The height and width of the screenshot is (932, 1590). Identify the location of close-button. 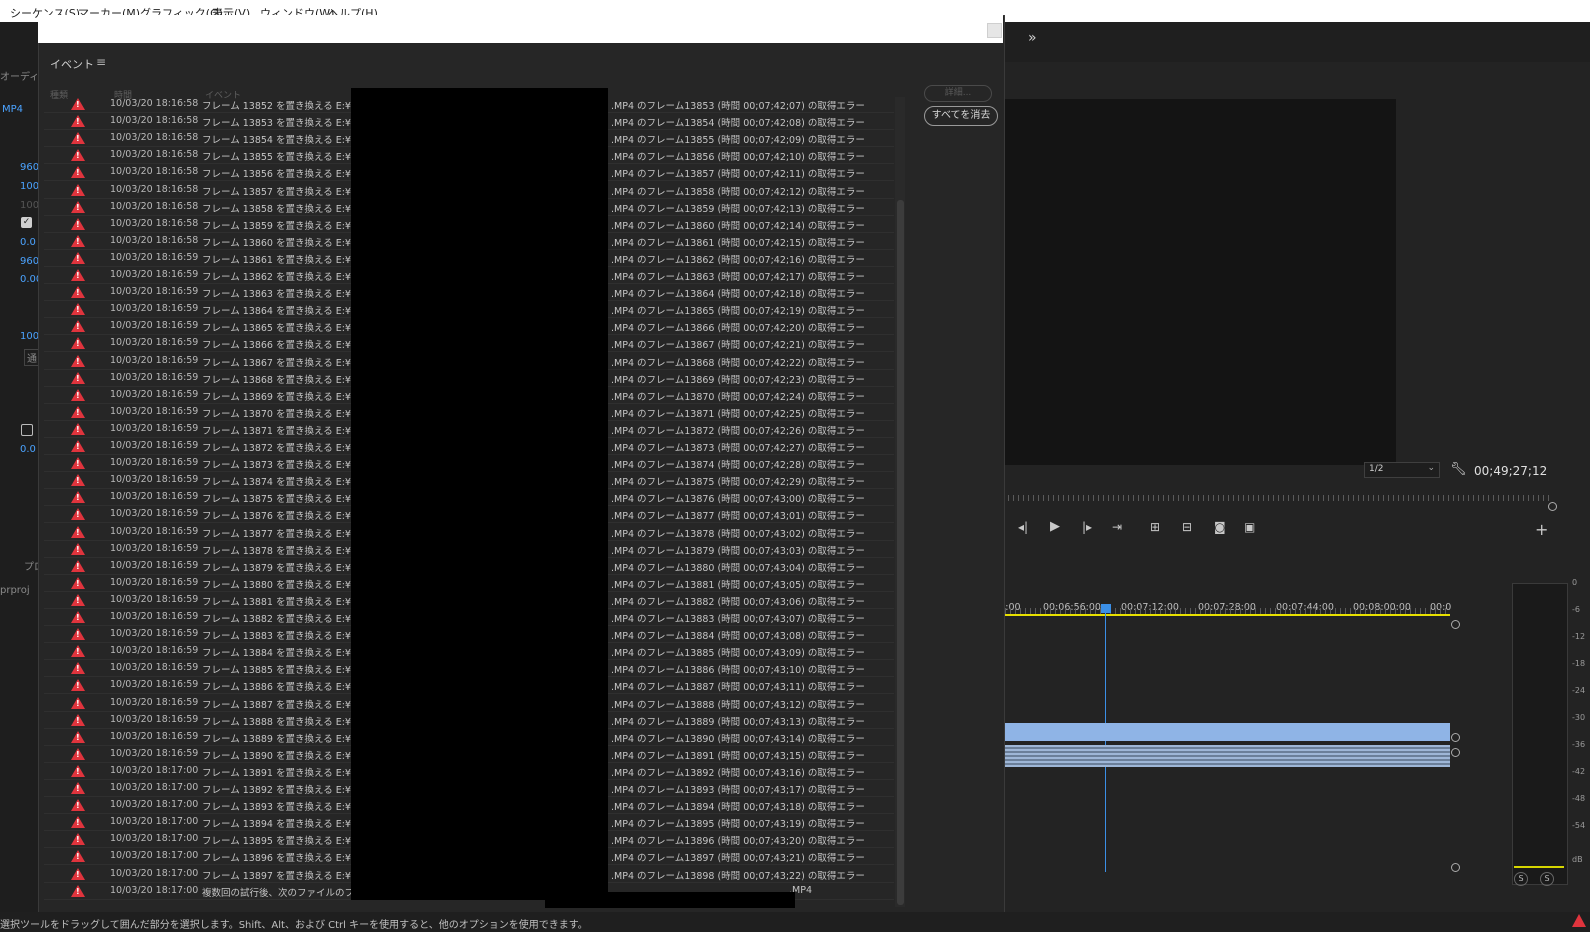
(994, 30).